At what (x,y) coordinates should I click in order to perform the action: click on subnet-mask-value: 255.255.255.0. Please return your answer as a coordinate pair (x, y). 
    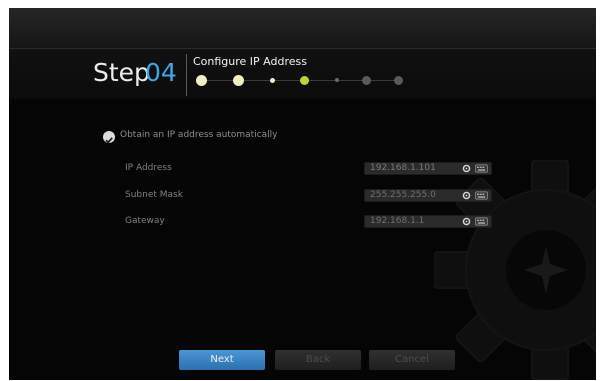
    Looking at the image, I should click on (403, 195).